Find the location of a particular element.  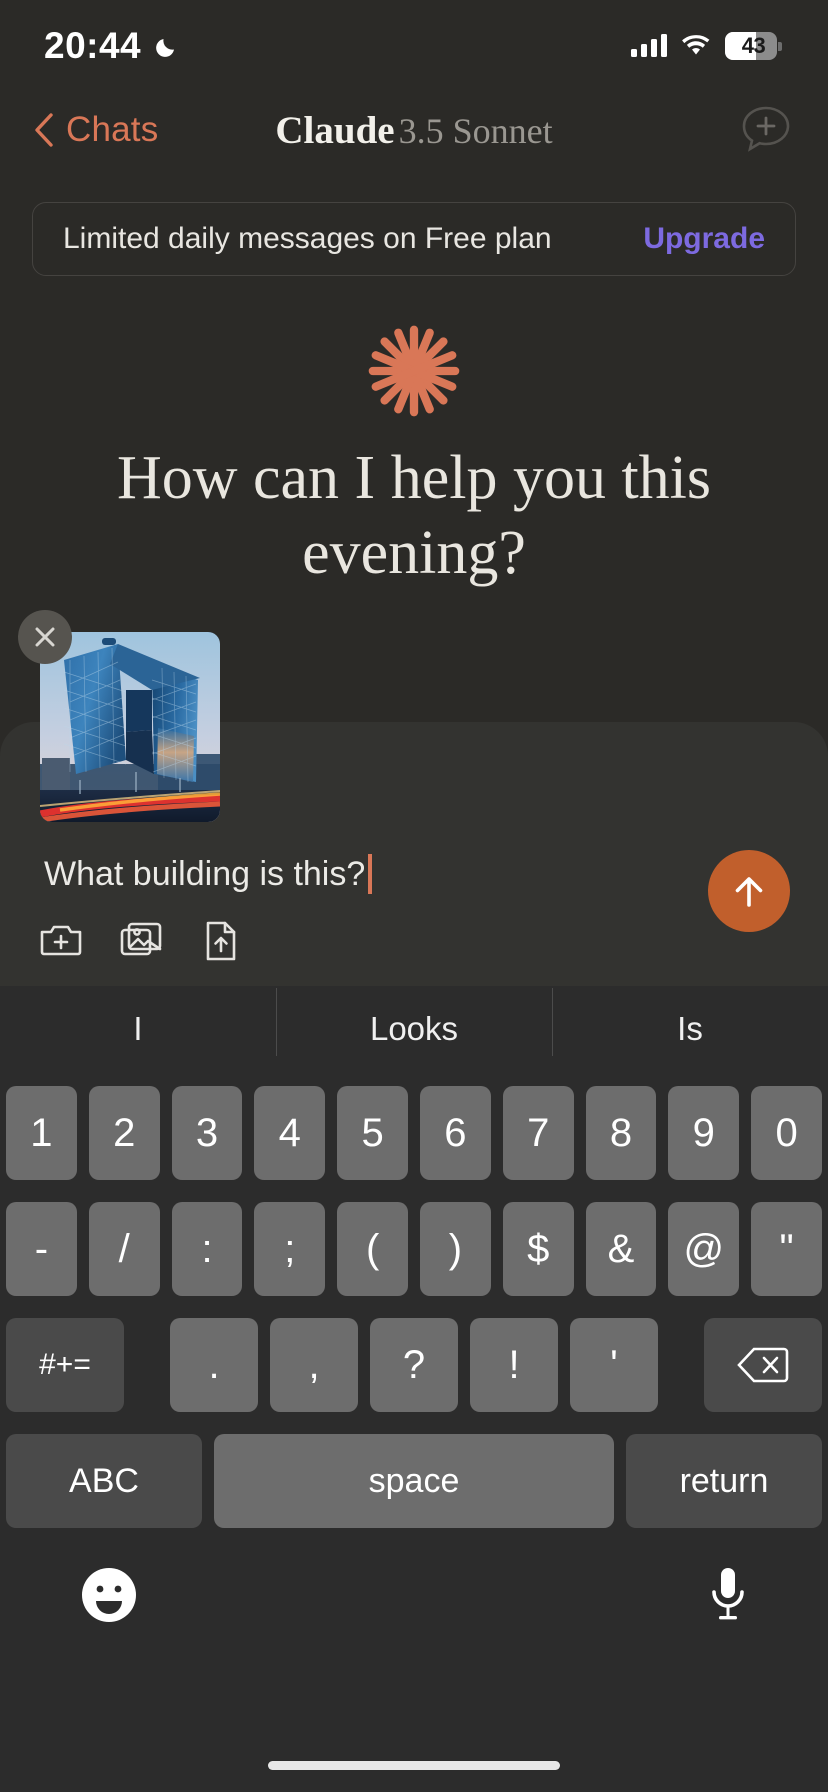

key-2: 2 is located at coordinates (124, 1133).